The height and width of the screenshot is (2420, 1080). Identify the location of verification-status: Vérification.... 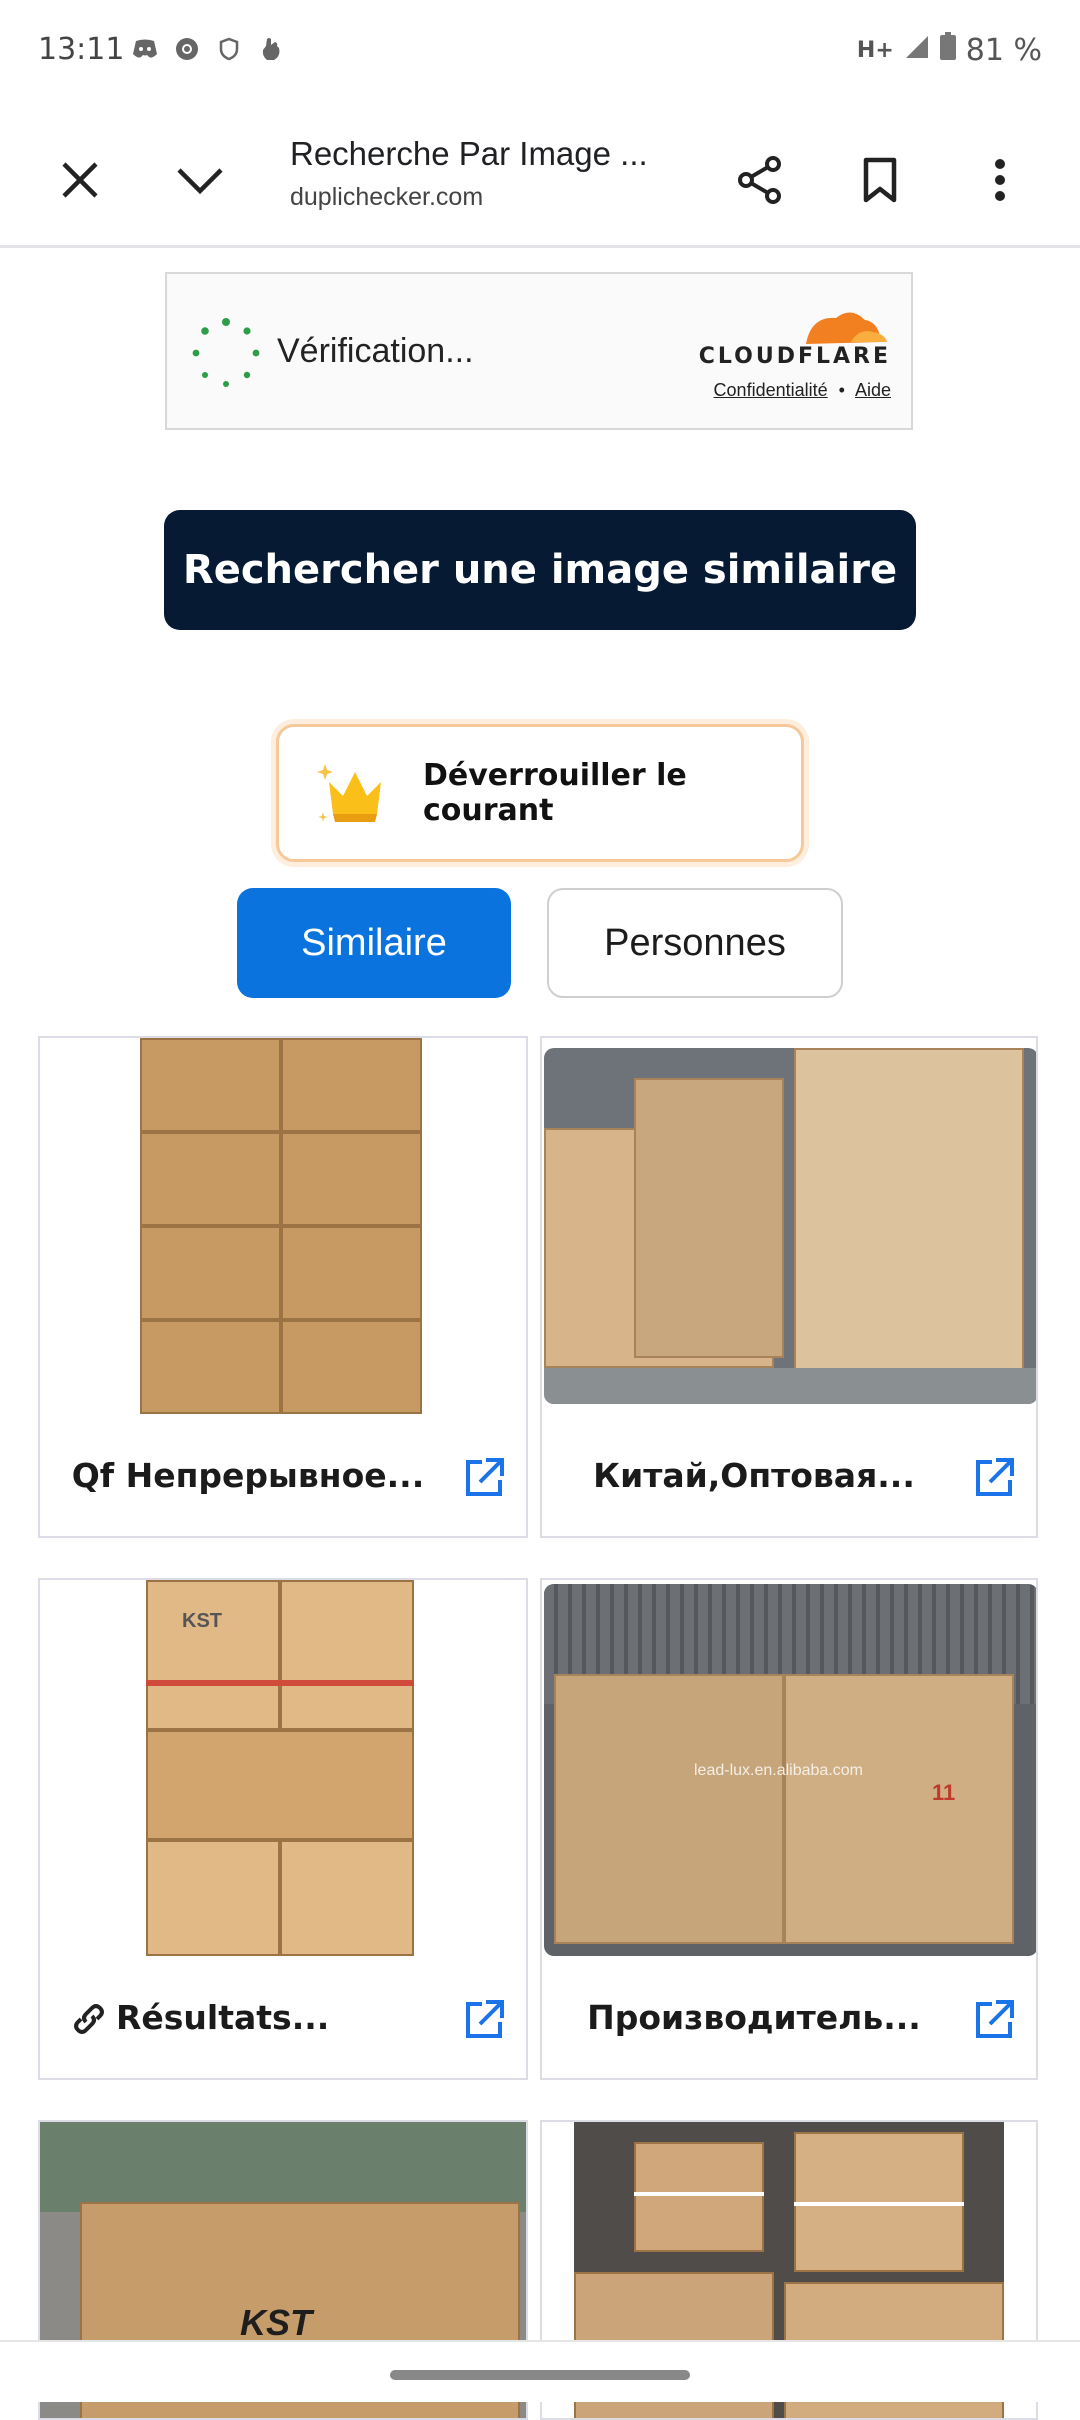
(375, 351).